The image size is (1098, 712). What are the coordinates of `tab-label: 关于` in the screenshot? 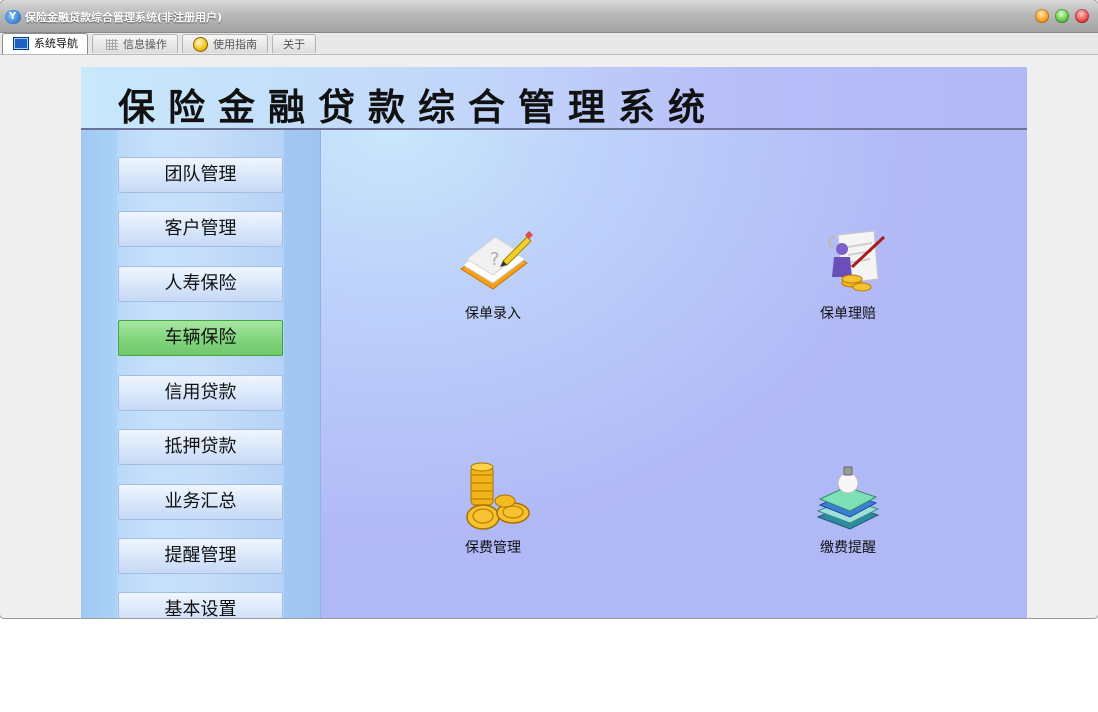 It's located at (294, 44).